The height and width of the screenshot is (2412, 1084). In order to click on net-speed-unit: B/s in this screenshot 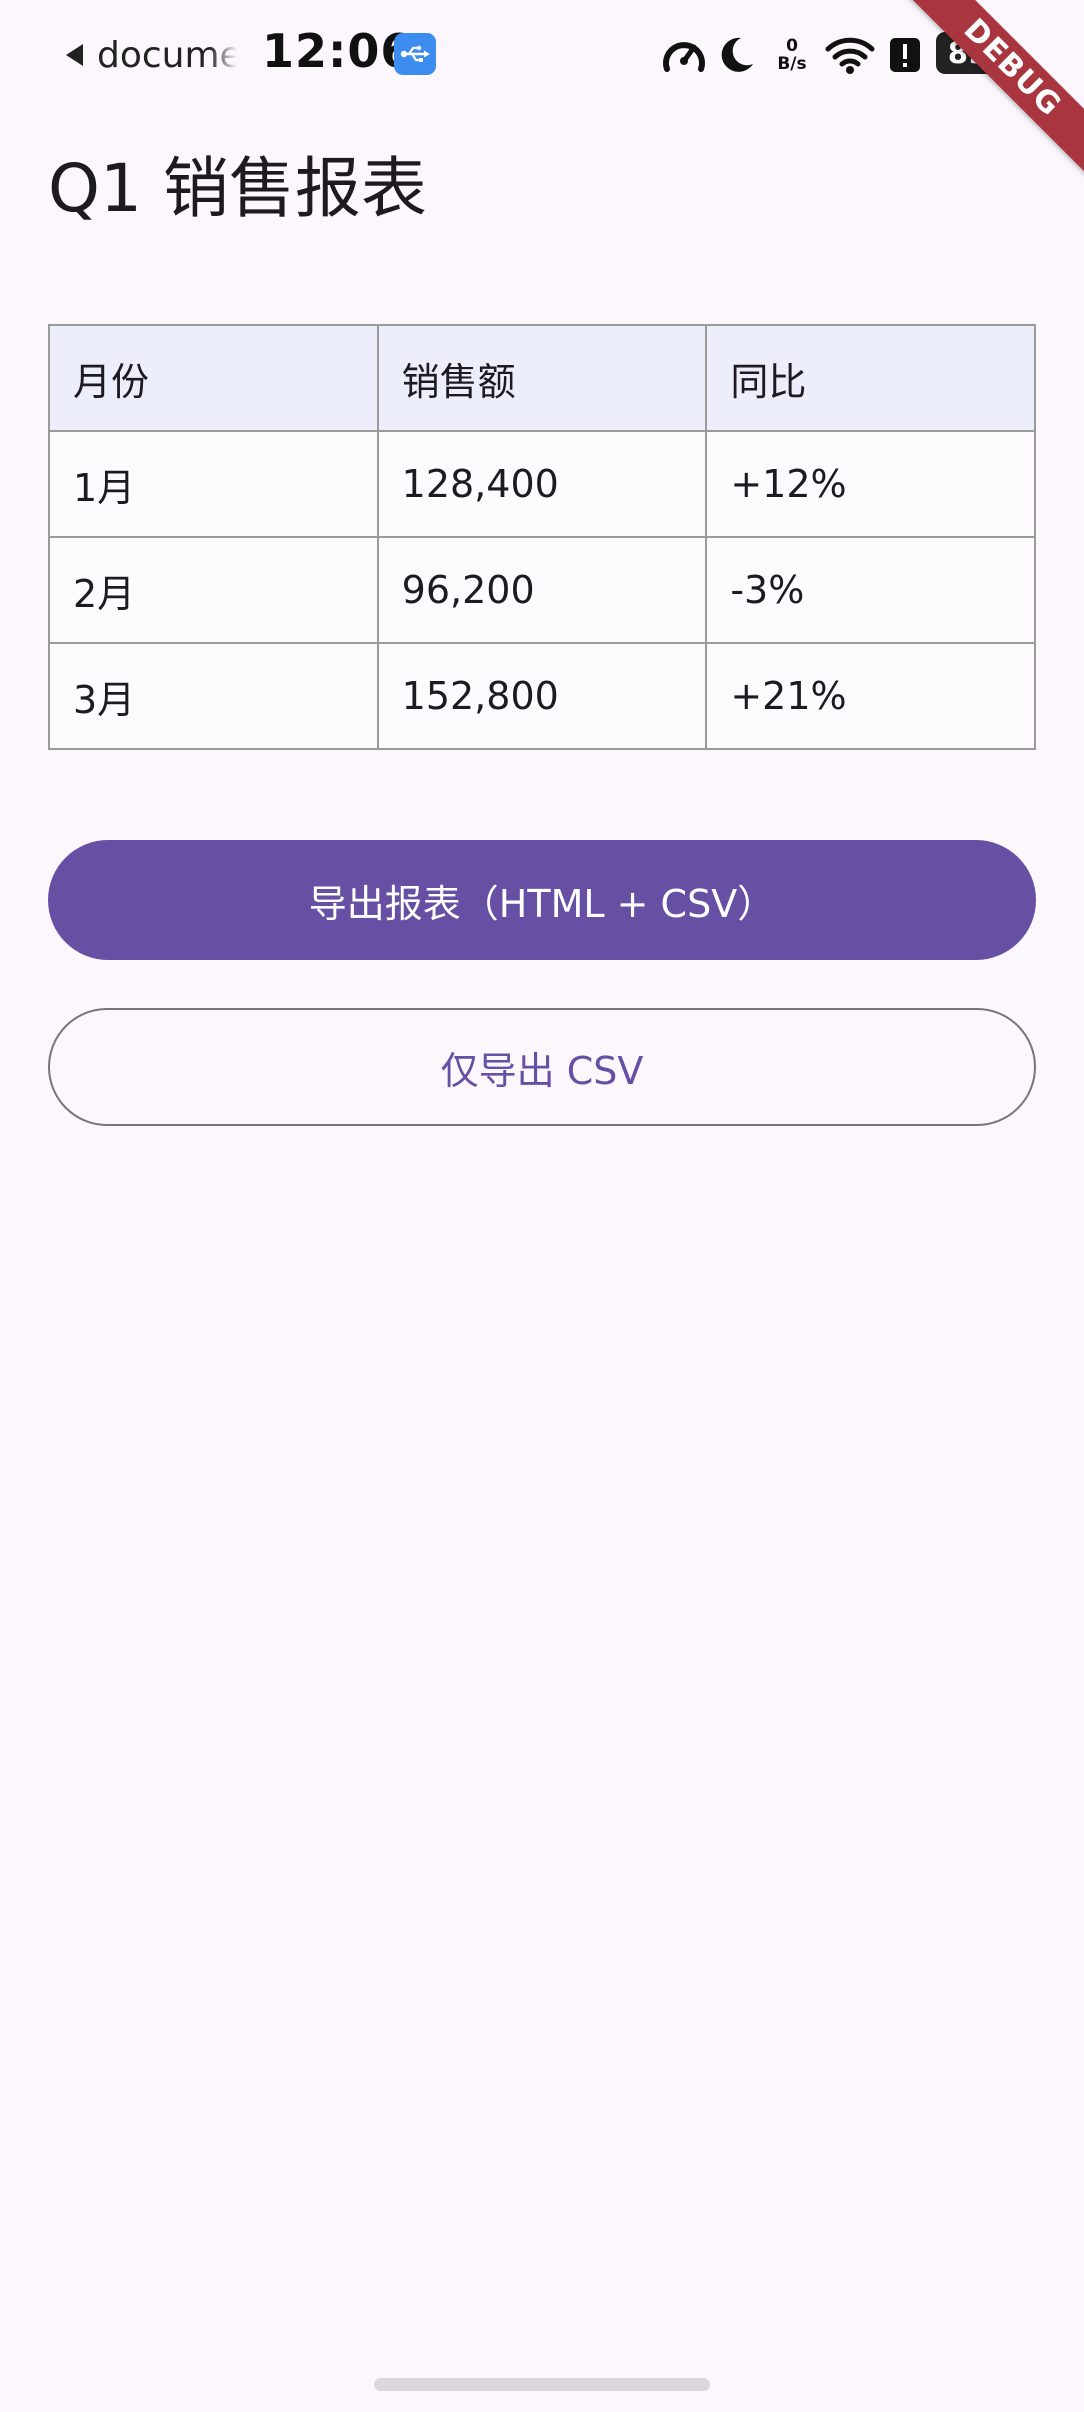, I will do `click(792, 64)`.